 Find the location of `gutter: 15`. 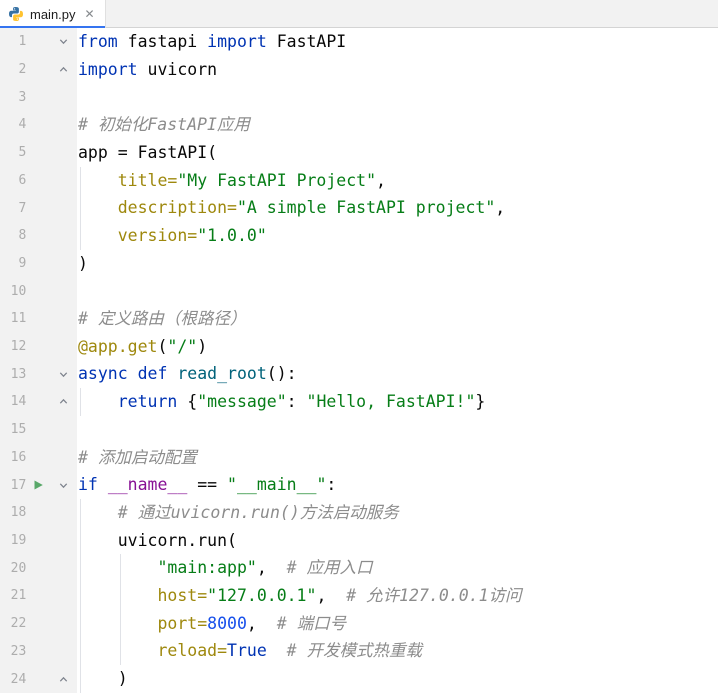

gutter: 15 is located at coordinates (38, 429).